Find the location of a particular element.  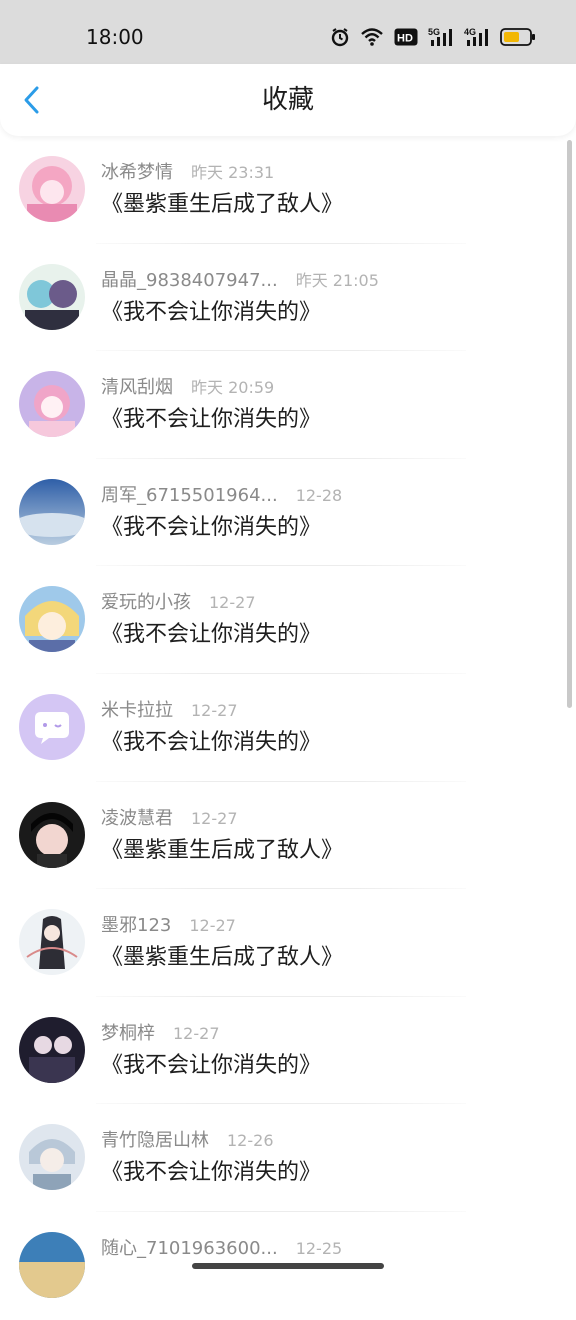

list-item: 周军_6715501964... 12-28 《我不会让你消失的》 is located at coordinates (288, 513).